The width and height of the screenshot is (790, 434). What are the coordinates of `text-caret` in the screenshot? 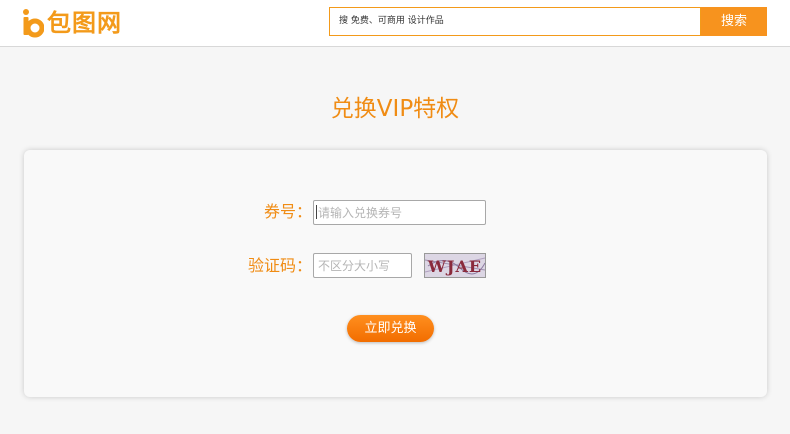 It's located at (316, 212).